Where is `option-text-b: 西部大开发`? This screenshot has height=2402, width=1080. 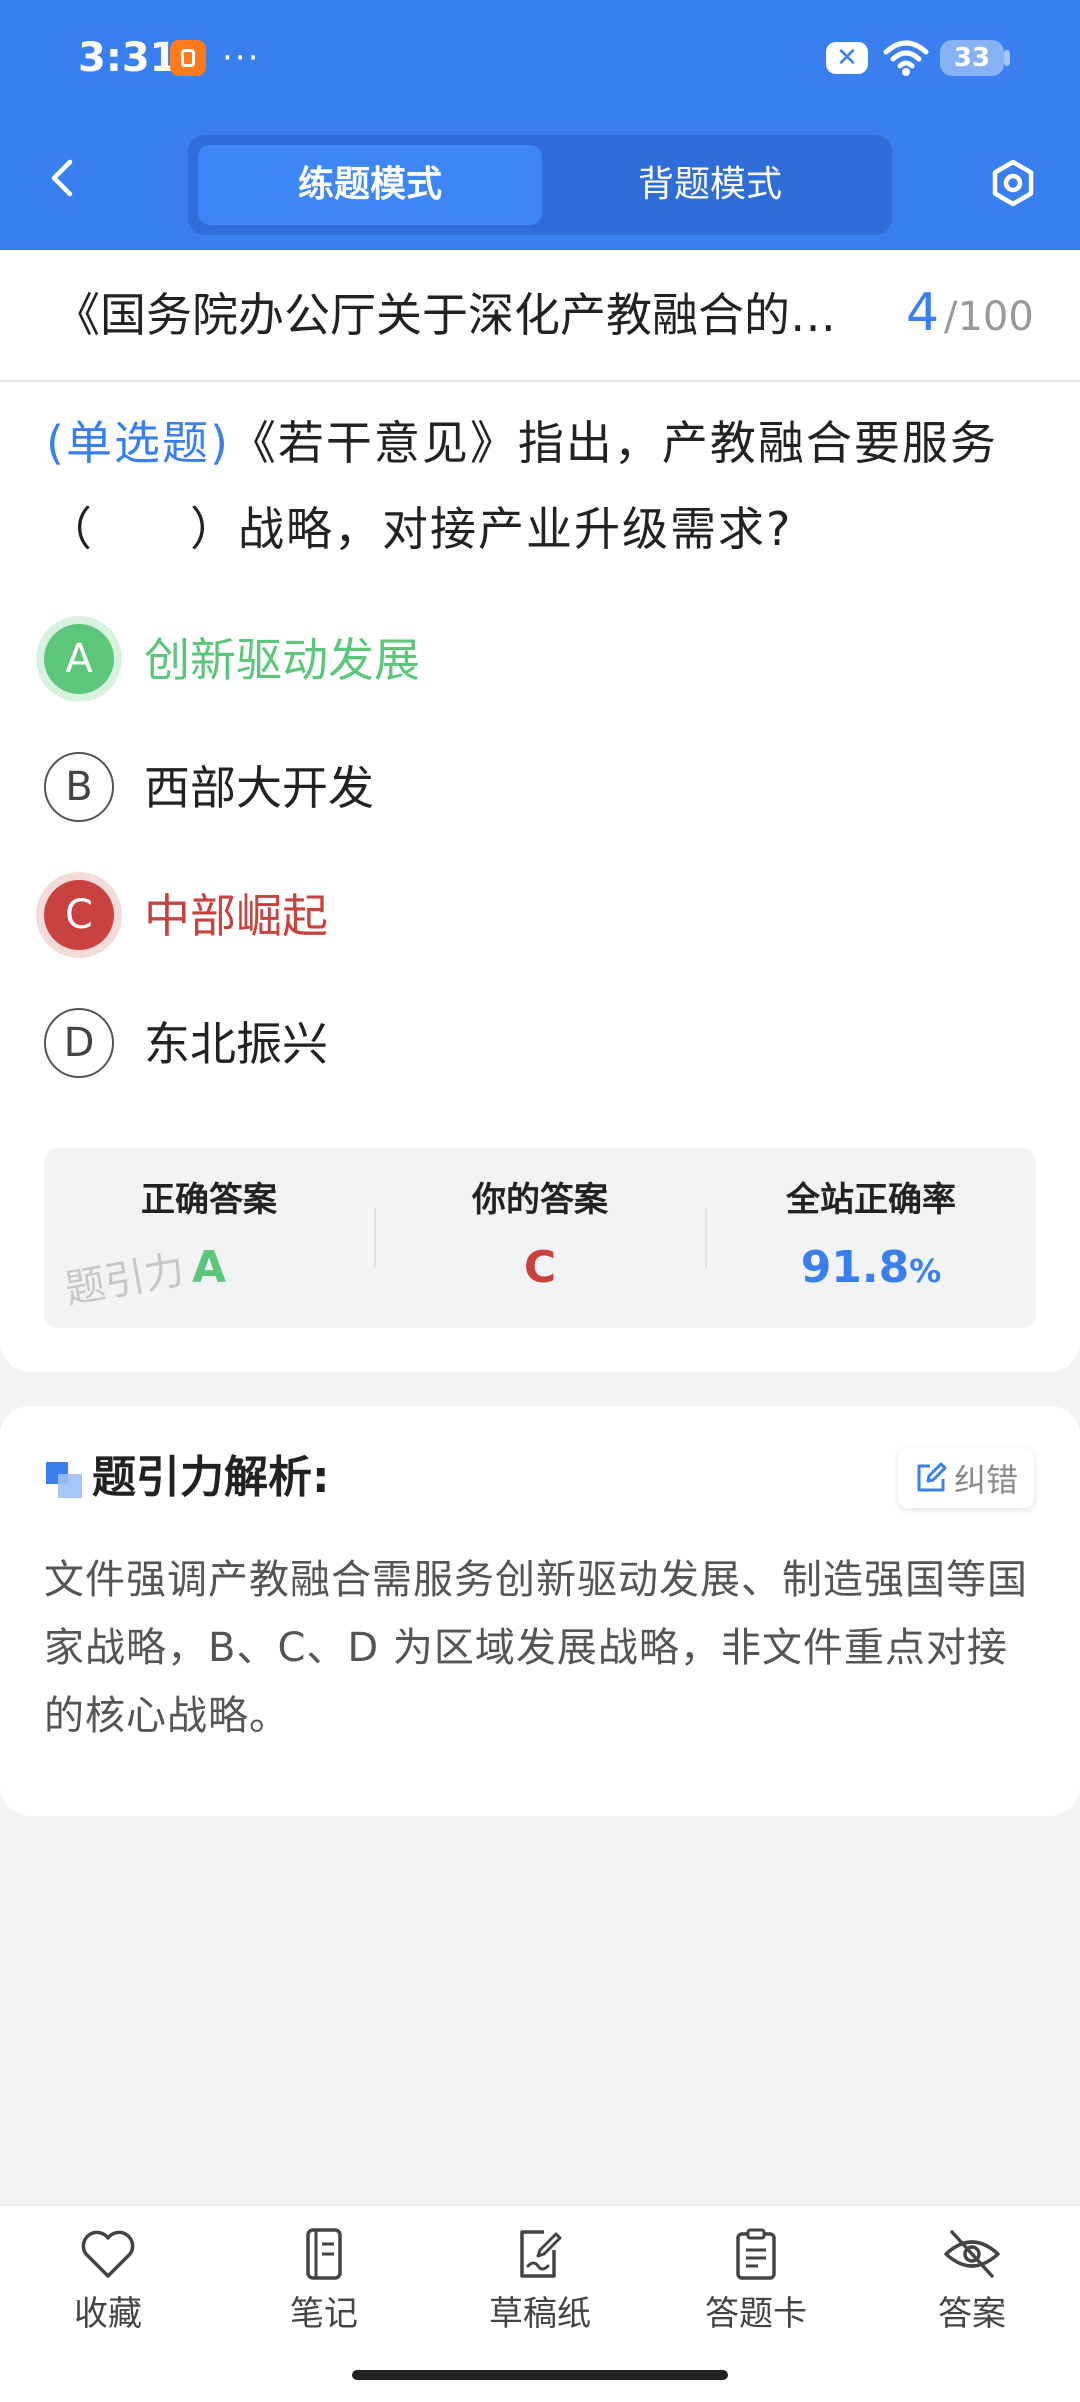 option-text-b: 西部大开发 is located at coordinates (259, 788).